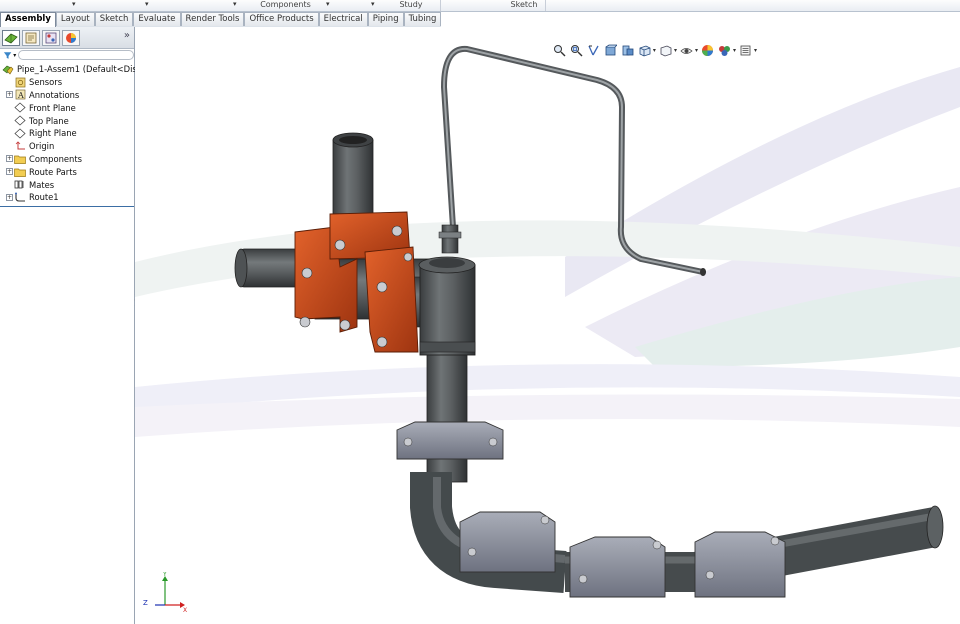  I want to click on tree-item-label: Sensors, so click(46, 82).